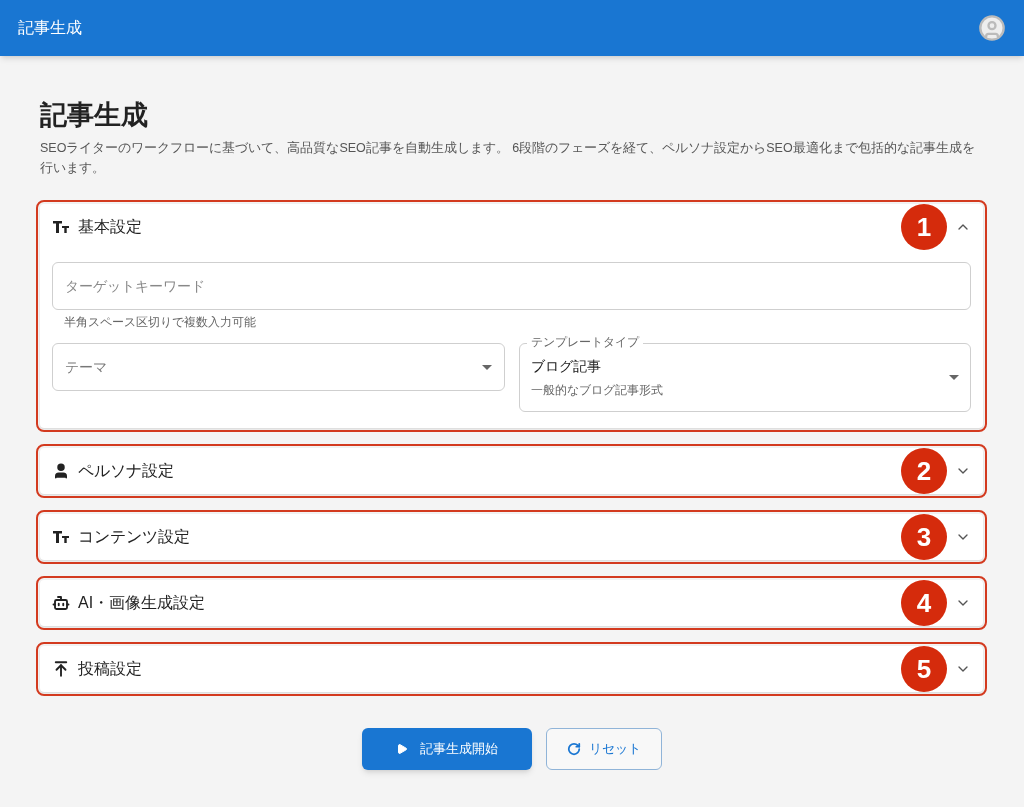 Image resolution: width=1024 pixels, height=807 pixels. What do you see at coordinates (566, 366) in the screenshot?
I see `selected-value: ブログ記事` at bounding box center [566, 366].